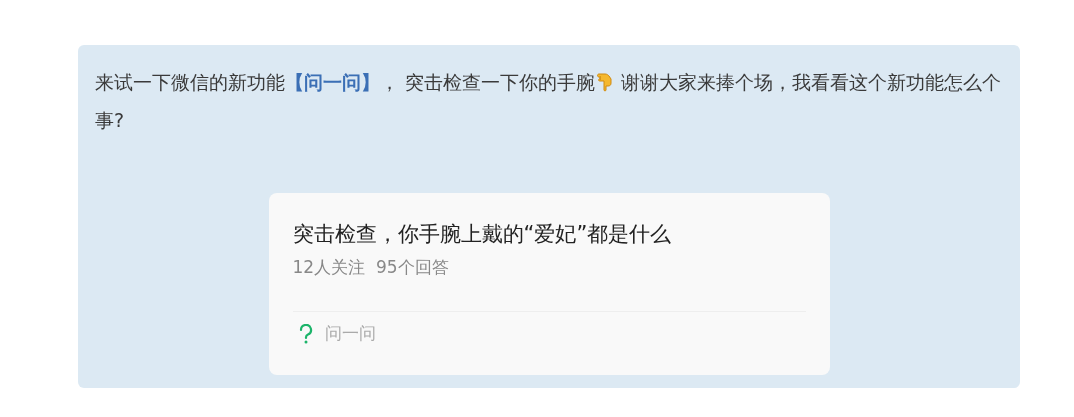 Image resolution: width=1074 pixels, height=417 pixels. What do you see at coordinates (482, 234) in the screenshot?
I see `question-title: 突击检查，你手腕上戴的“爱妃”都是什么` at bounding box center [482, 234].